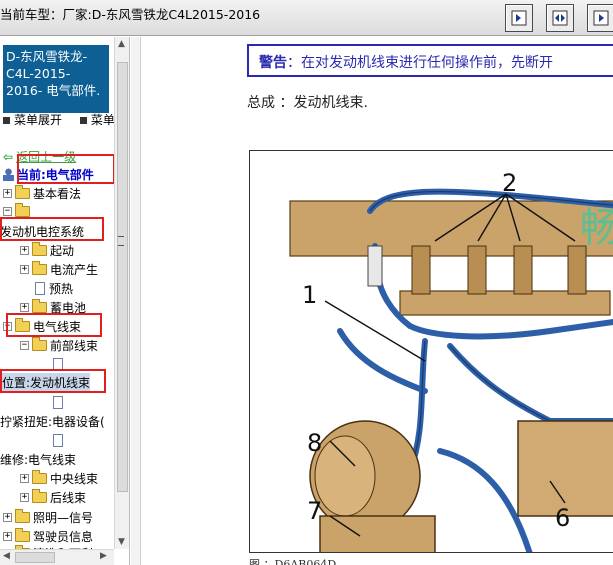 This screenshot has width=613, height=565. Describe the element at coordinates (309, 295) in the screenshot. I see `callout-1: 1` at that location.